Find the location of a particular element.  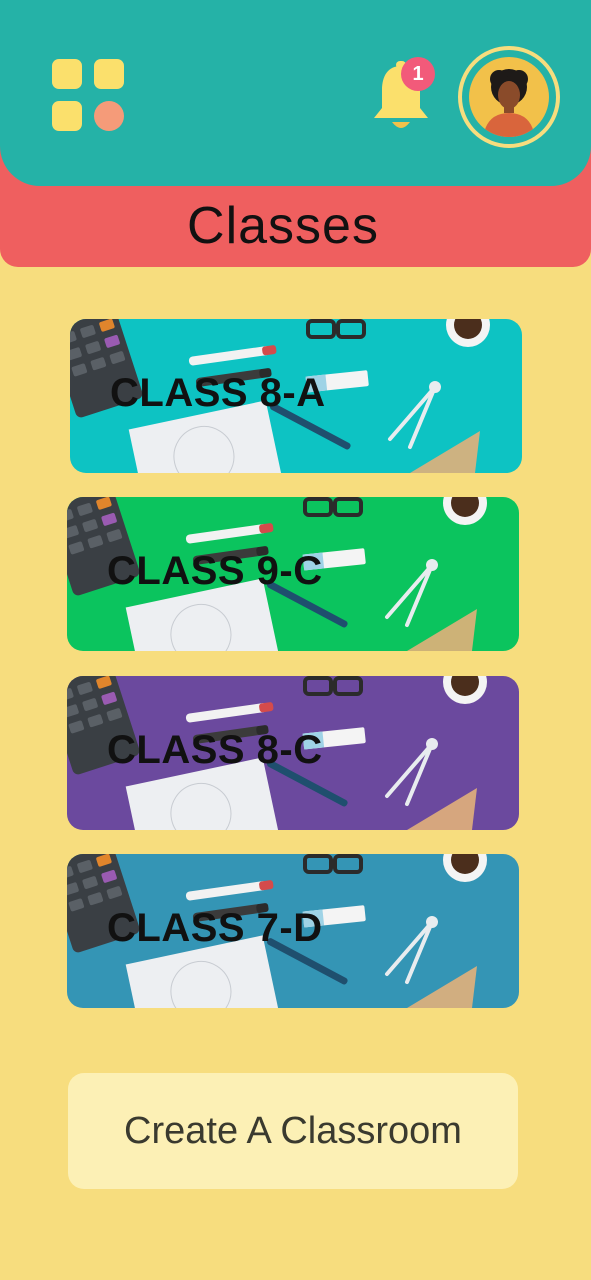

avatar-image is located at coordinates (509, 97).